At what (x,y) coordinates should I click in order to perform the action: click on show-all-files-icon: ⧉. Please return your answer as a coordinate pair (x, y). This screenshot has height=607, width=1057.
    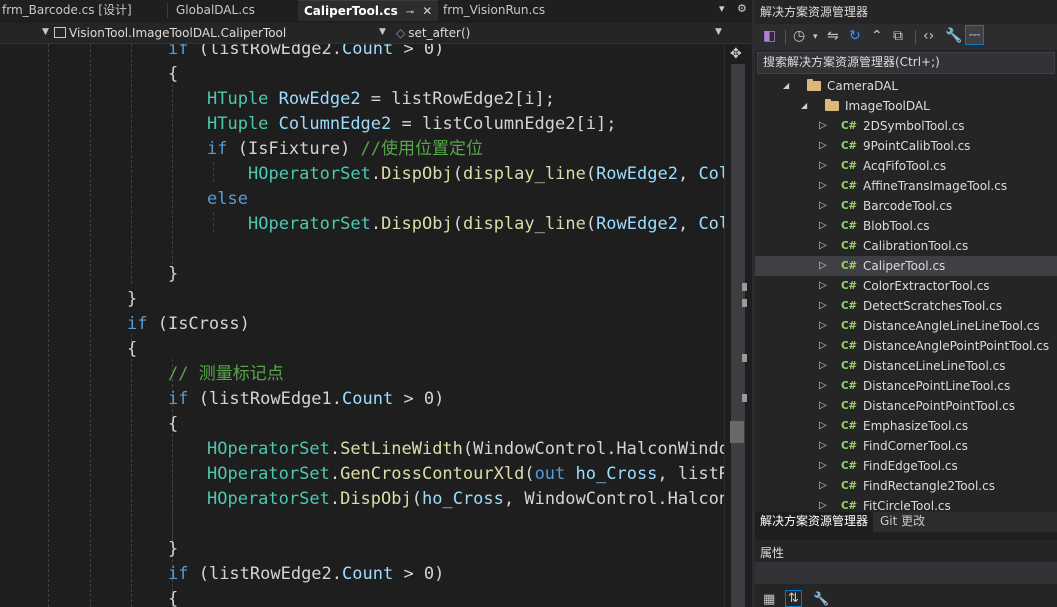
    Looking at the image, I should click on (898, 36).